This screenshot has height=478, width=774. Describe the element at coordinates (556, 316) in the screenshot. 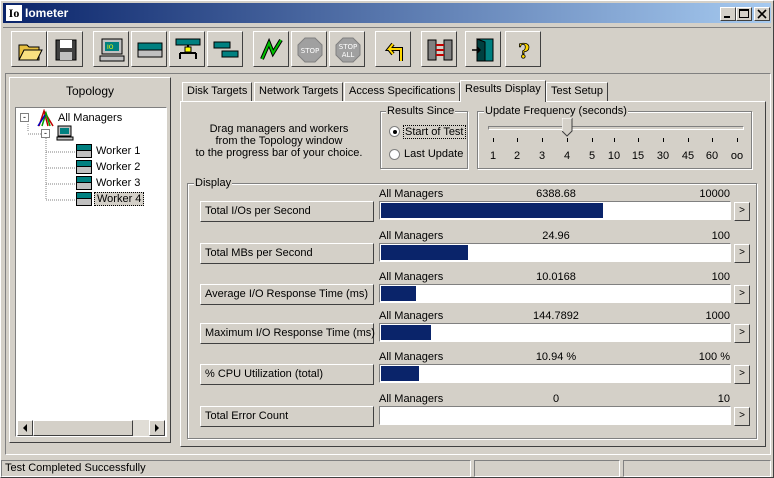

I see `metric-value: 144.7892` at that location.